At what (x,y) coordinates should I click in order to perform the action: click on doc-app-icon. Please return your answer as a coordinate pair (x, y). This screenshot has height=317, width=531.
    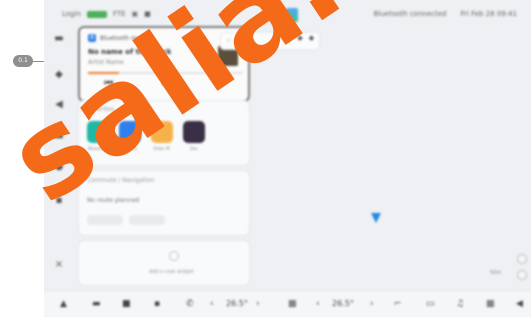
    Looking at the image, I should click on (194, 132).